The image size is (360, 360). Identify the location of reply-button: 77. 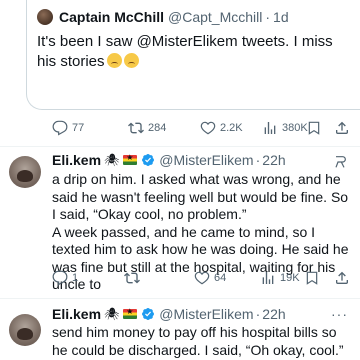
(68, 128).